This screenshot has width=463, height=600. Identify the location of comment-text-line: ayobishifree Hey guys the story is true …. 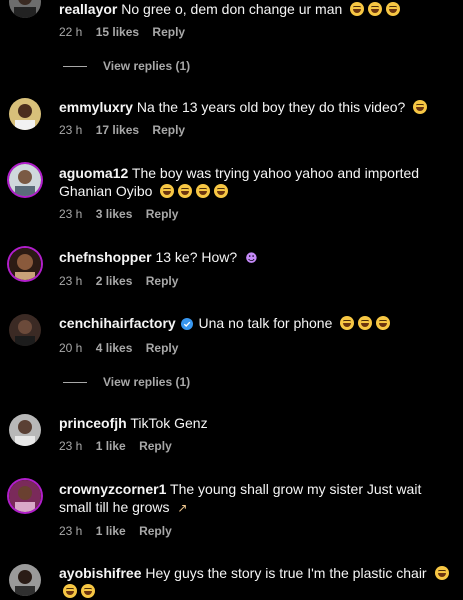
(257, 582).